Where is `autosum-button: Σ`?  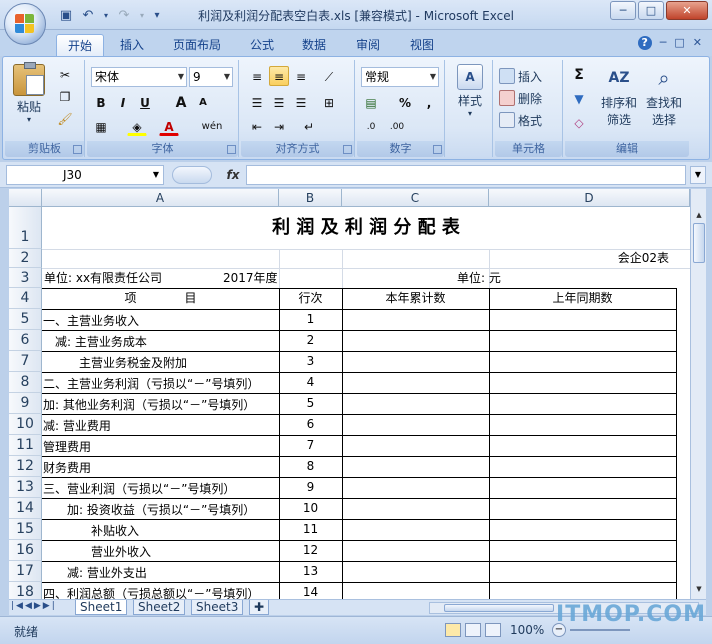
autosum-button: Σ is located at coordinates (579, 74).